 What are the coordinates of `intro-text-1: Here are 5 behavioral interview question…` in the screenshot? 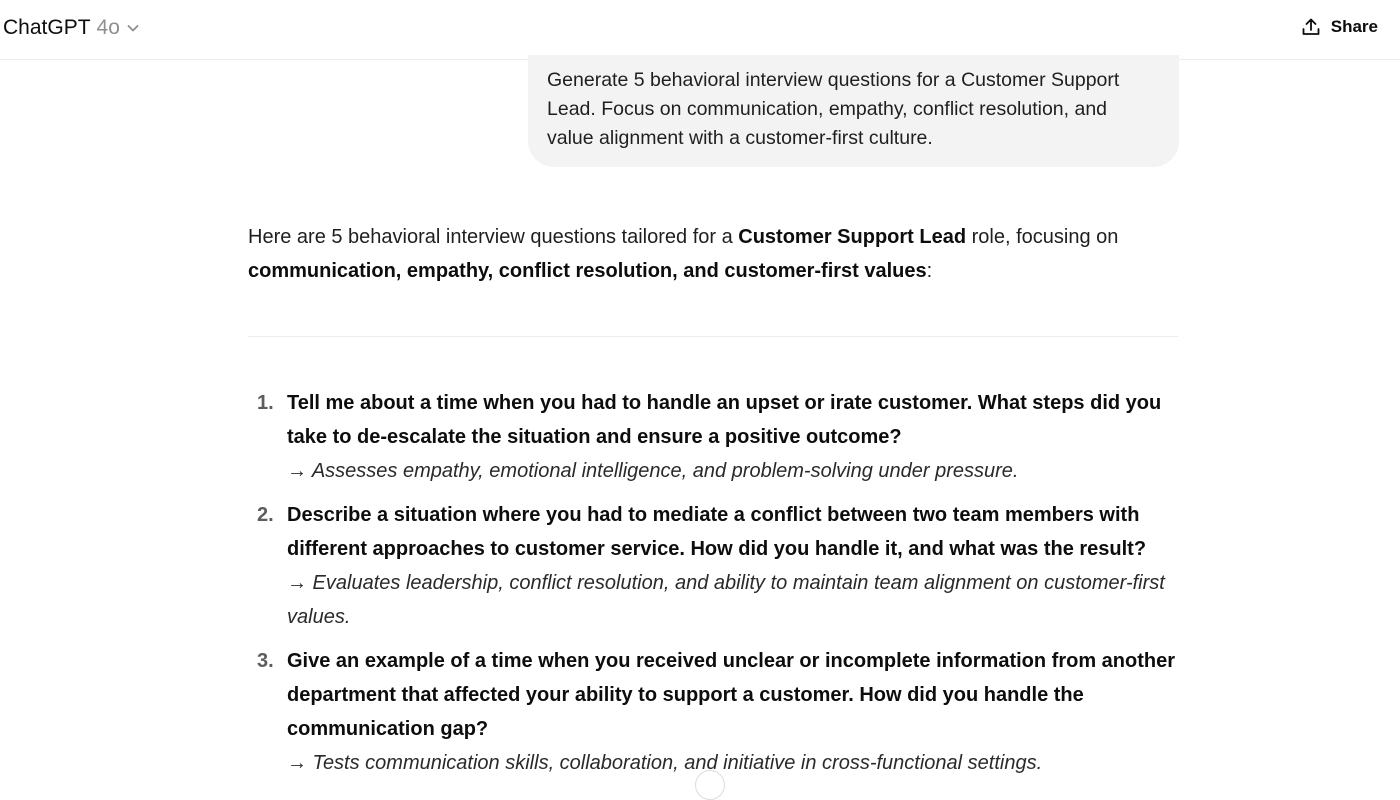 It's located at (493, 237).